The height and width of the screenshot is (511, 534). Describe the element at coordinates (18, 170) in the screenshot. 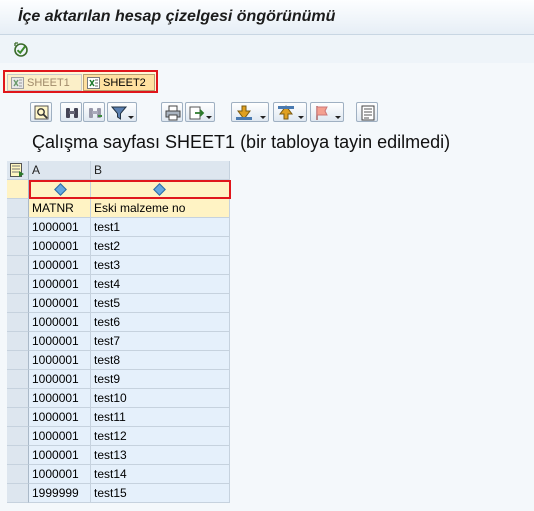

I see `select-all-icon` at that location.